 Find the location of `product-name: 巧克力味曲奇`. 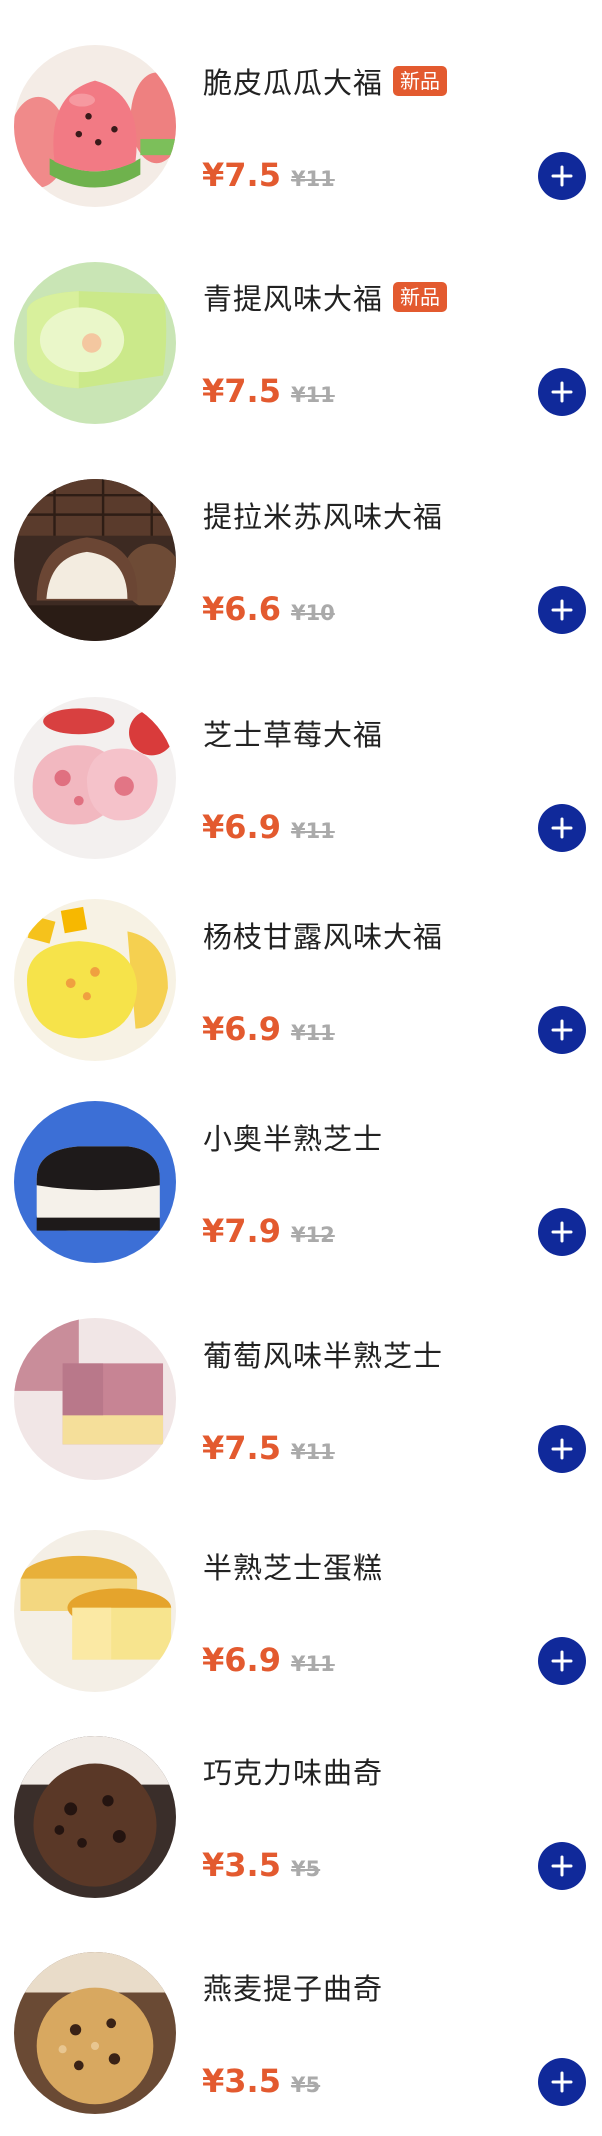

product-name: 巧克力味曲奇 is located at coordinates (293, 1773).